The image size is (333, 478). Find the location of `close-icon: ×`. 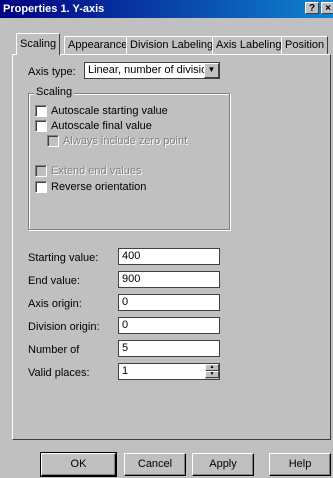

close-icon: × is located at coordinates (327, 8).